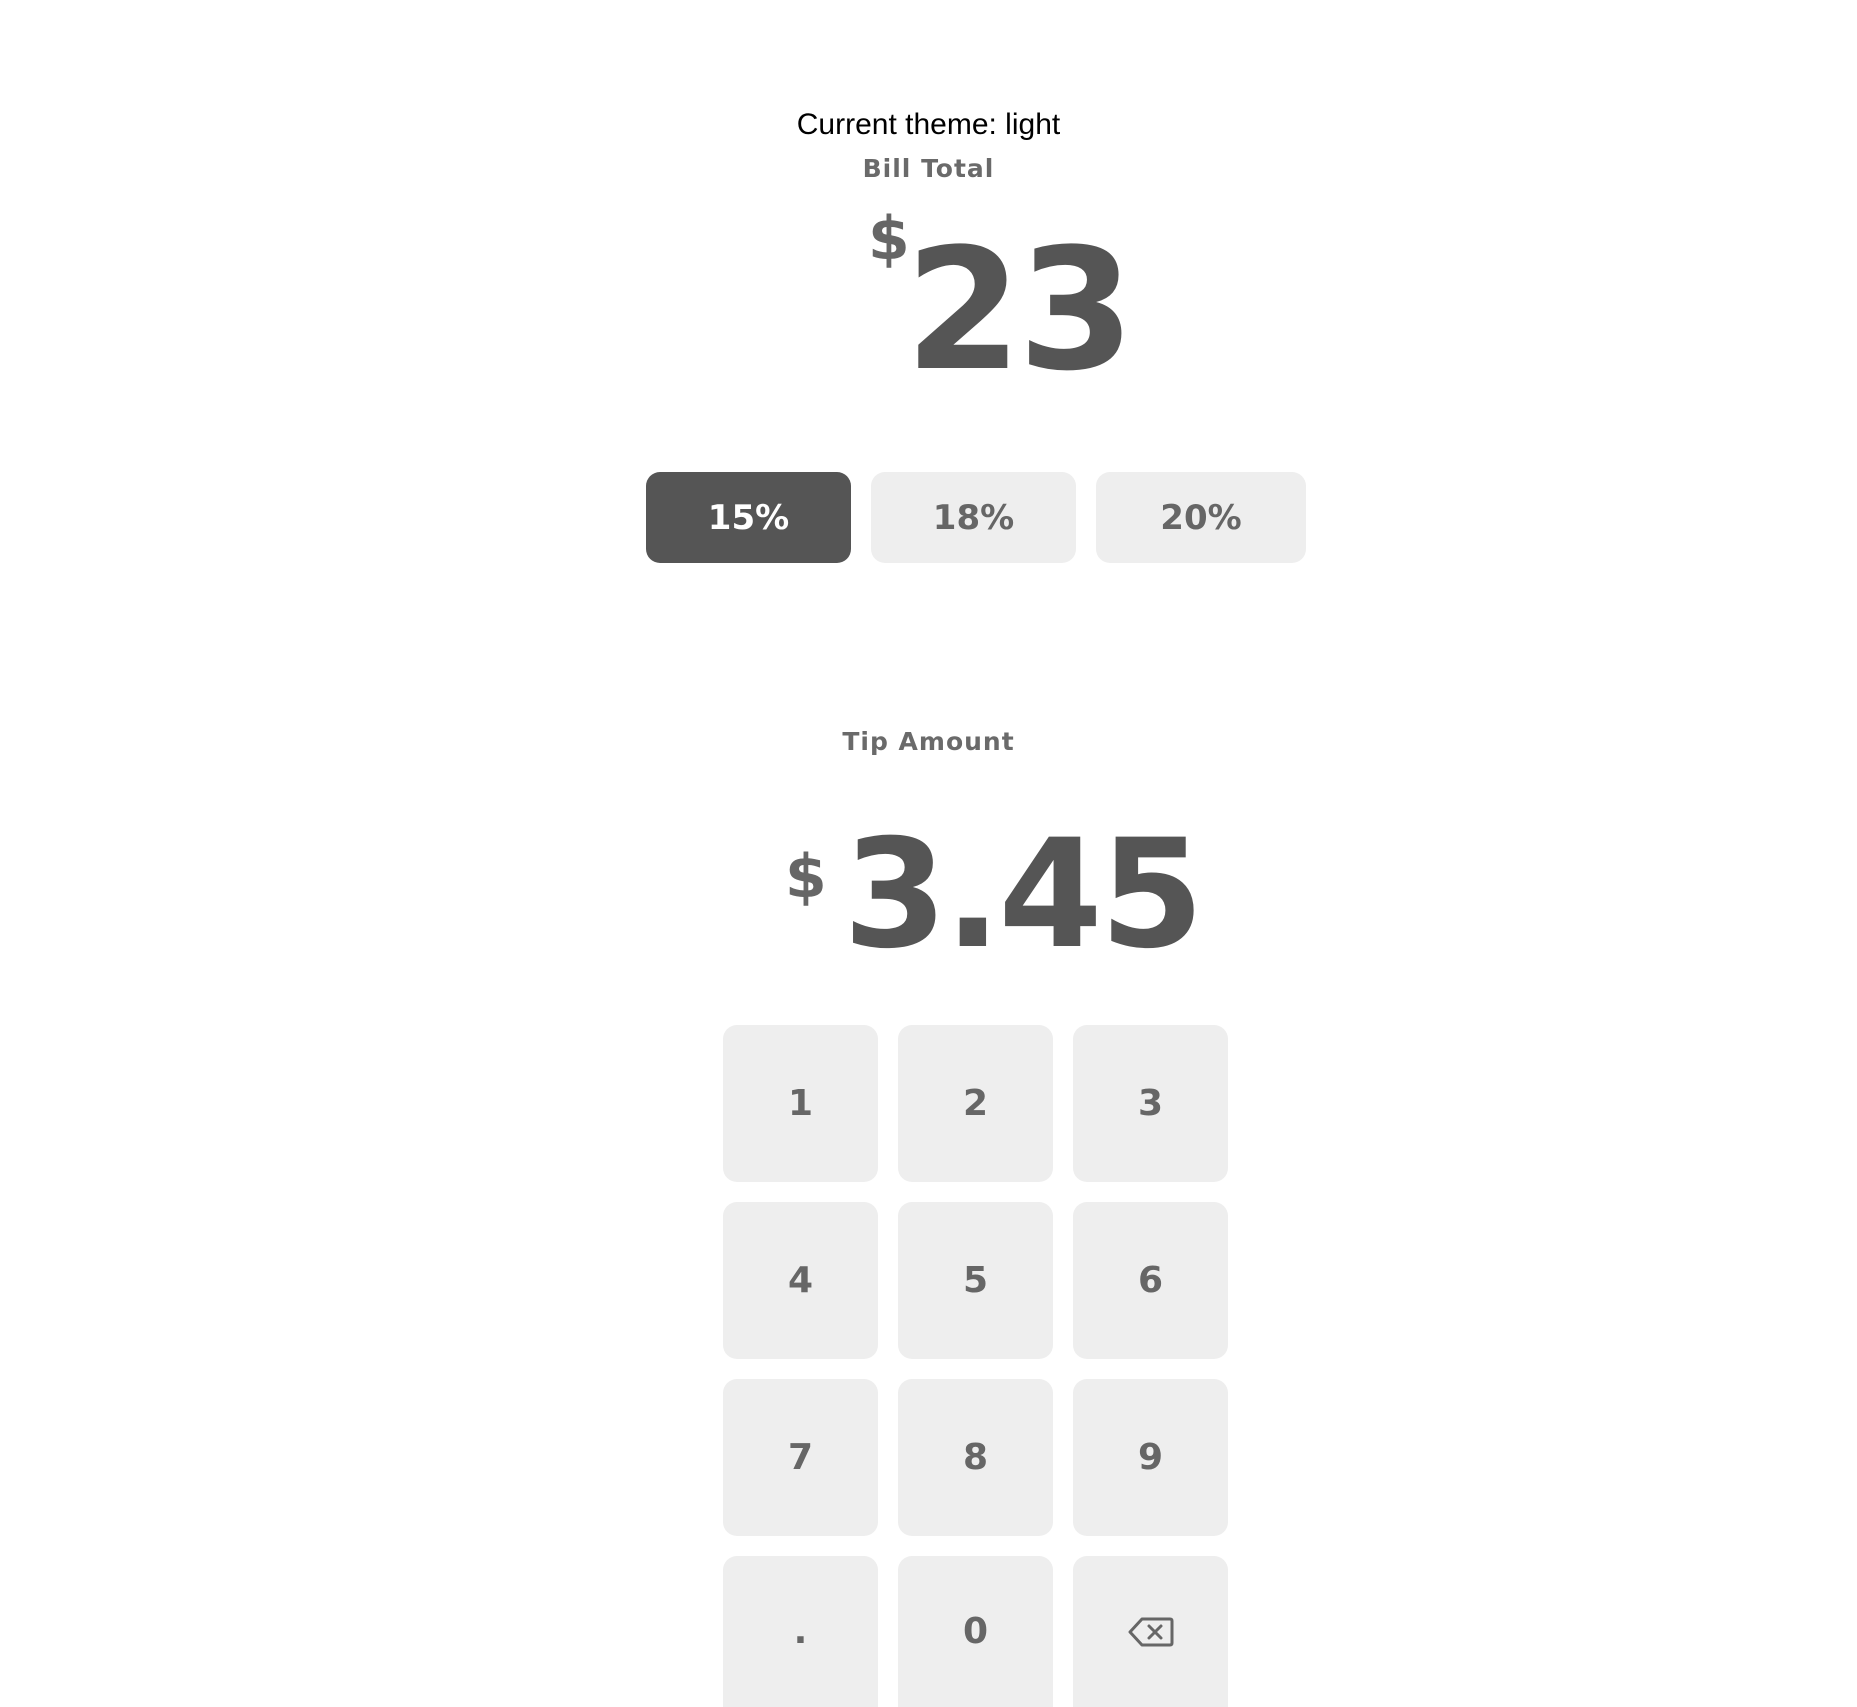 The image size is (1857, 1707). I want to click on key-3: 3, so click(1150, 1103).